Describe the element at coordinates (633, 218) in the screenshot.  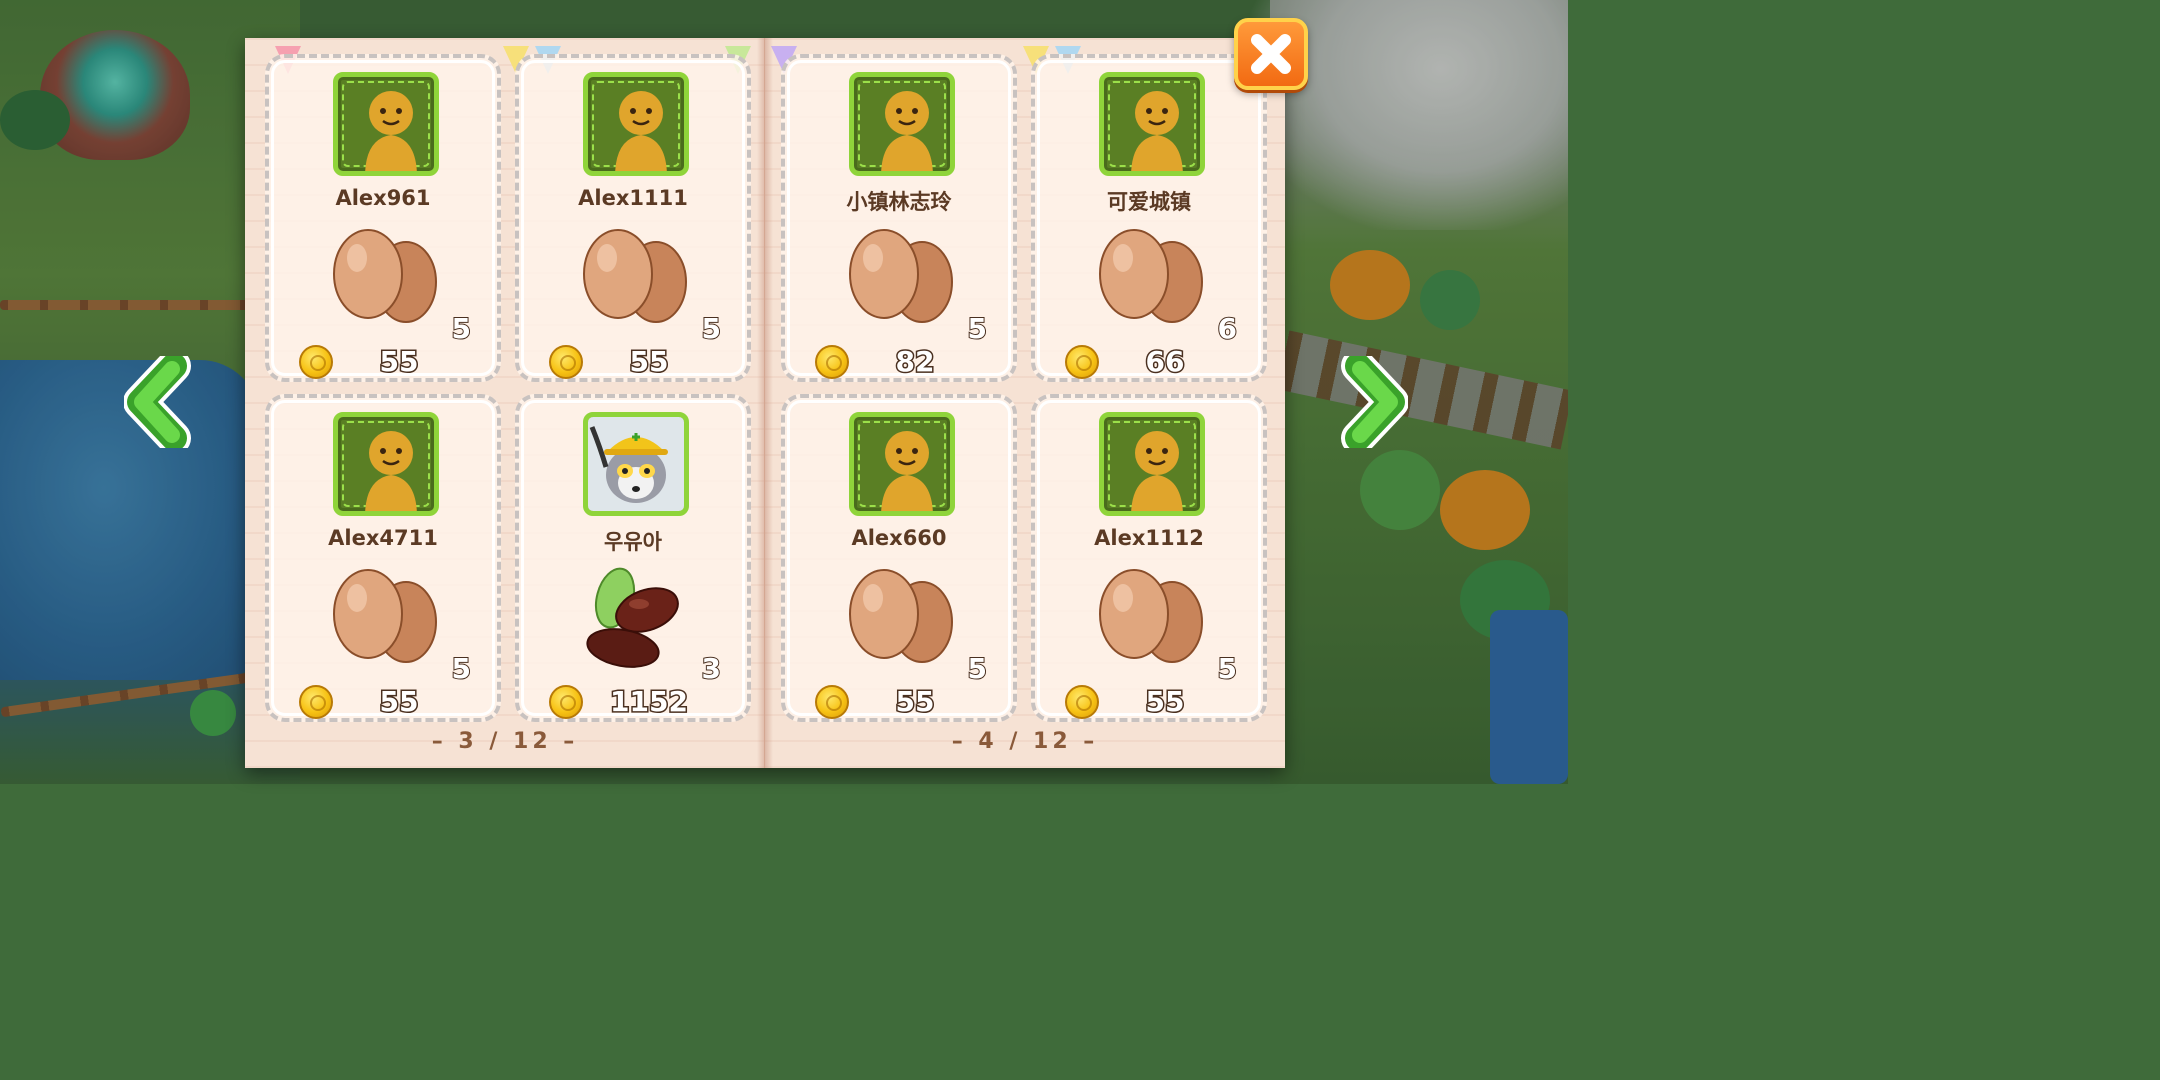
I see `offer-card: Alex1111 5 55` at that location.